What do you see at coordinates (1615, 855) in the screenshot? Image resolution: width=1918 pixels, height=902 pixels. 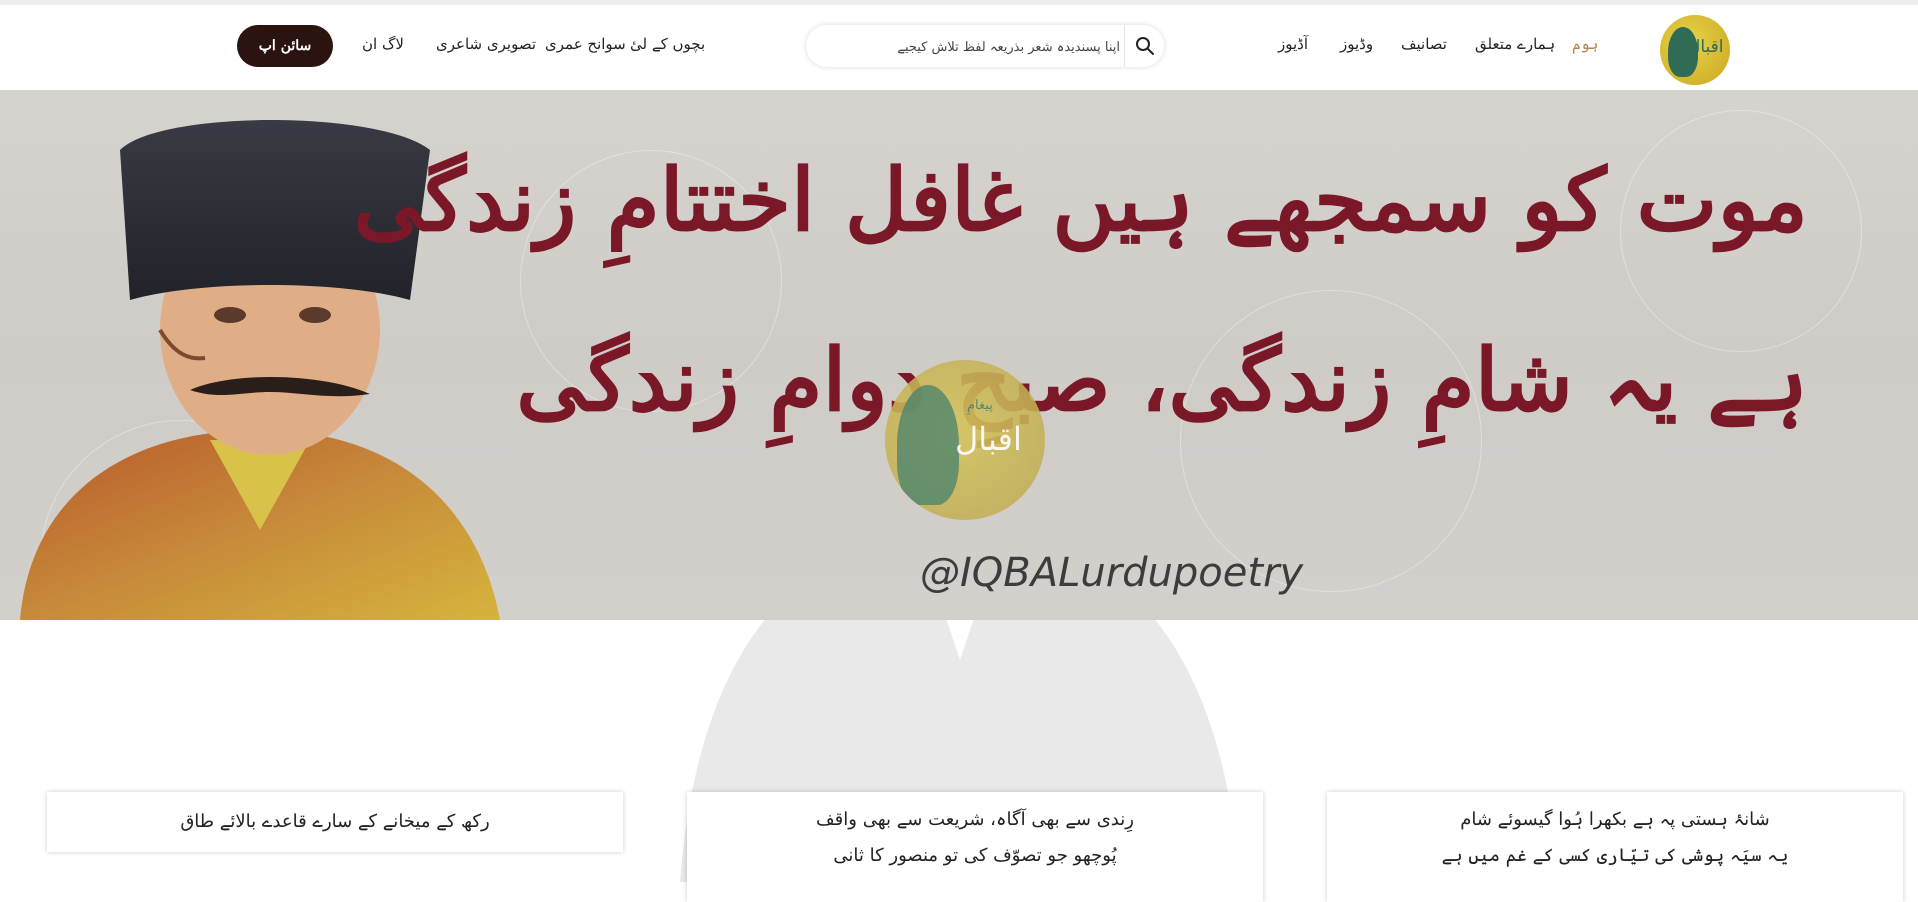 I see `card-verse-line: یہ سیَہ پوشی کی تیّاری کسی کے غم میں ہے` at bounding box center [1615, 855].